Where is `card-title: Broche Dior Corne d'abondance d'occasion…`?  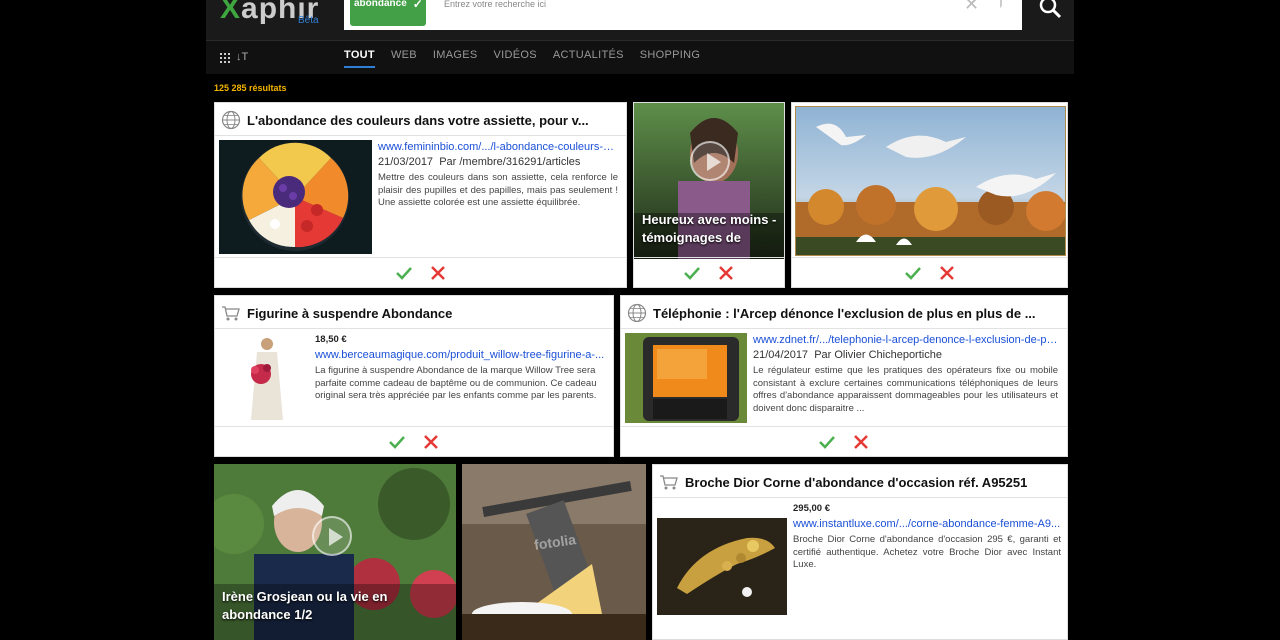
card-title: Broche Dior Corne d'abondance d'occasion… is located at coordinates (856, 482).